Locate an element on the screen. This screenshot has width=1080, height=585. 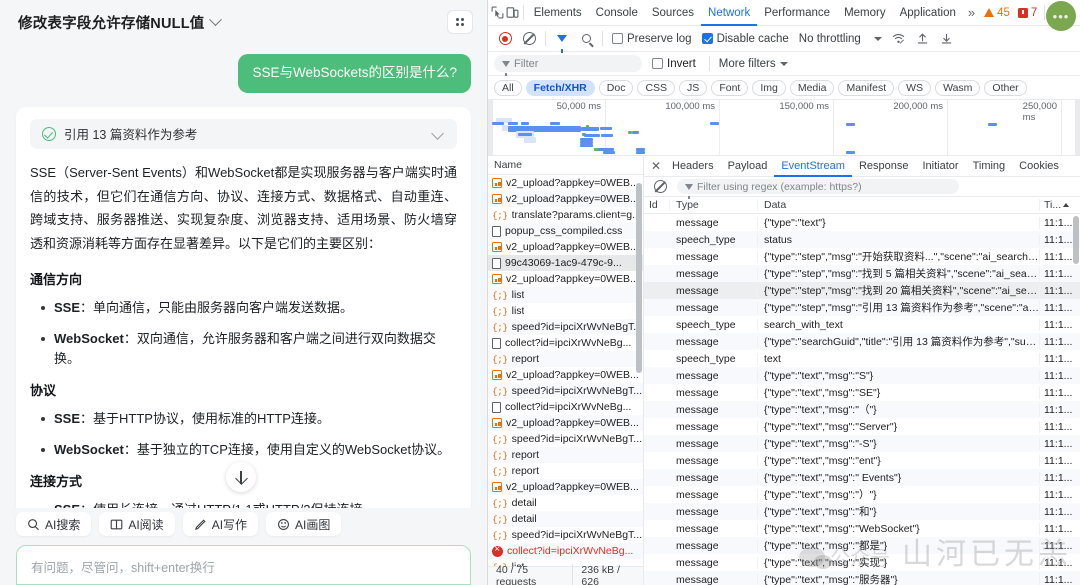
type-filter-js: JS is located at coordinates (693, 87).